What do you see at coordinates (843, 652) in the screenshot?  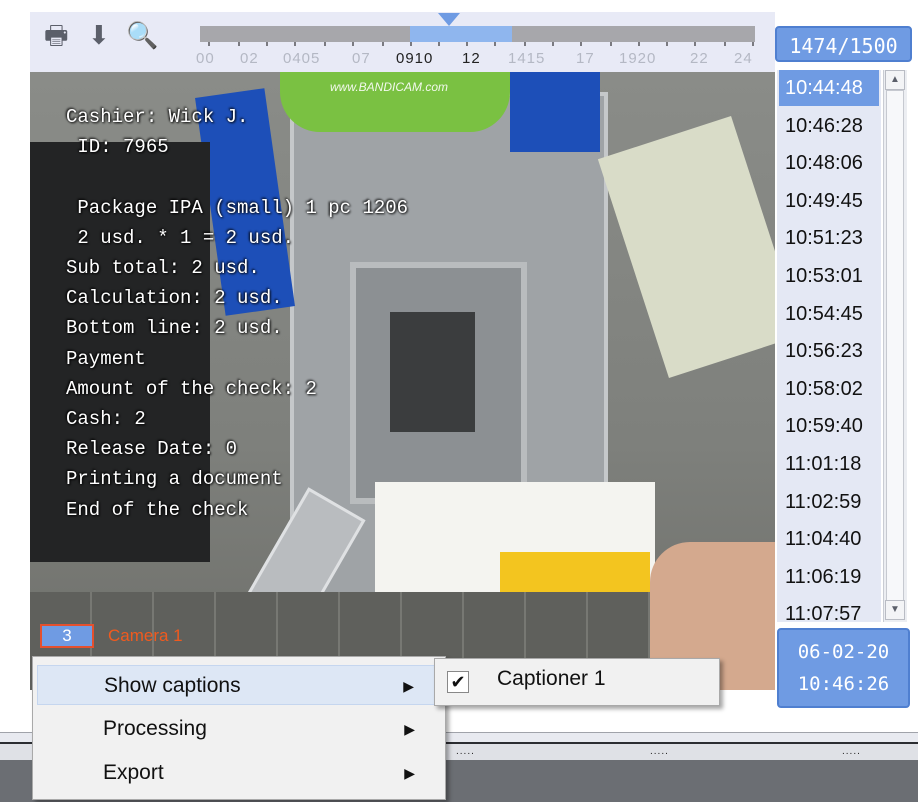 I see `current-date: 06-02-20` at bounding box center [843, 652].